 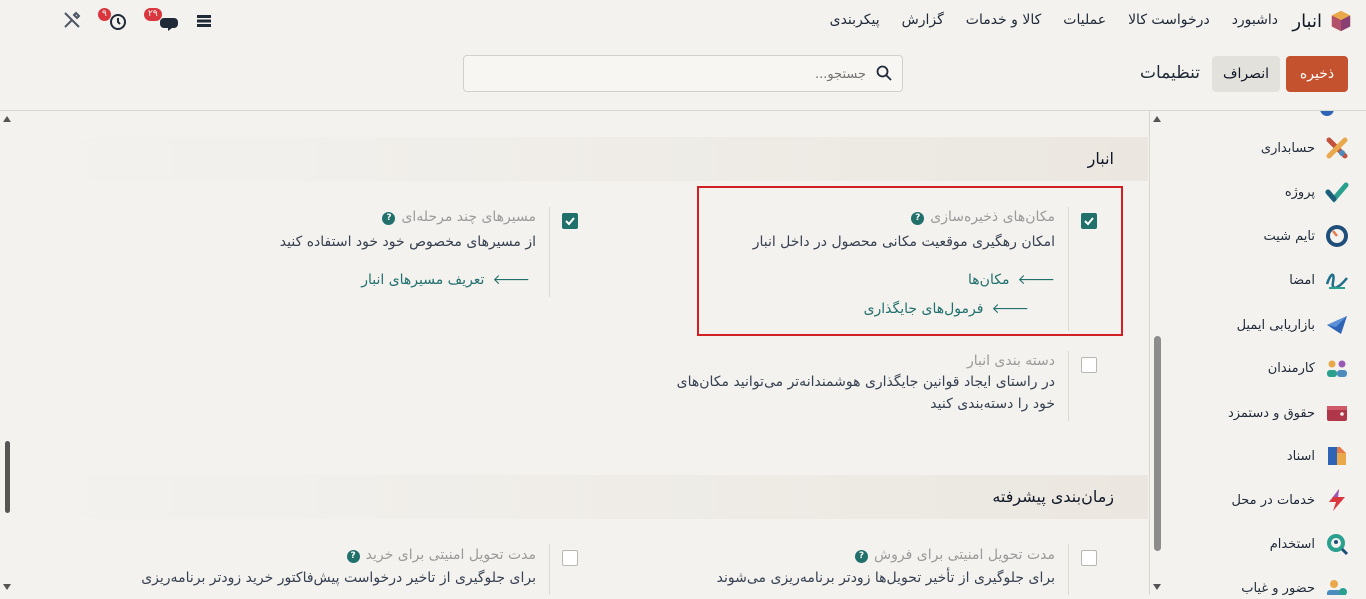 What do you see at coordinates (1170, 73) in the screenshot?
I see `page-title: تنظیمات` at bounding box center [1170, 73].